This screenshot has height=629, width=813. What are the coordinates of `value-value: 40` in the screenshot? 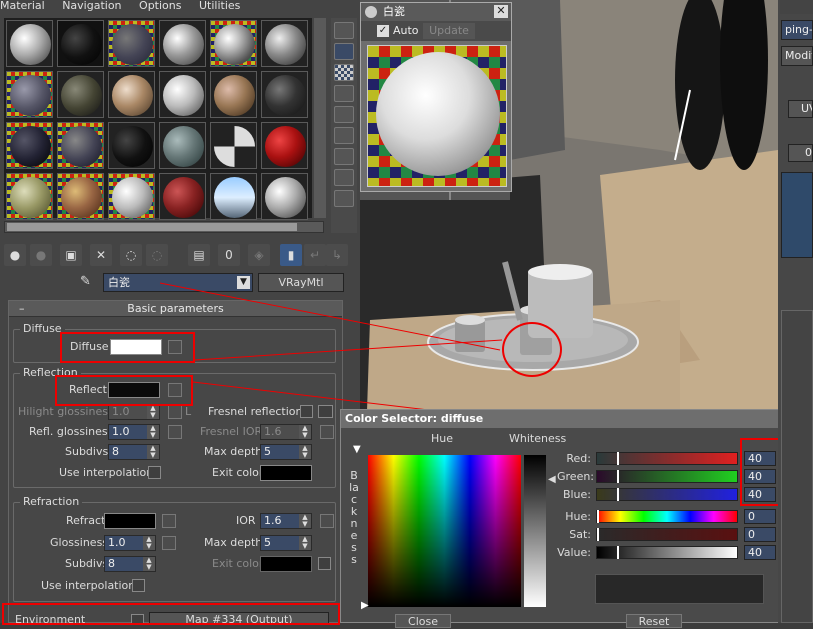 It's located at (760, 552).